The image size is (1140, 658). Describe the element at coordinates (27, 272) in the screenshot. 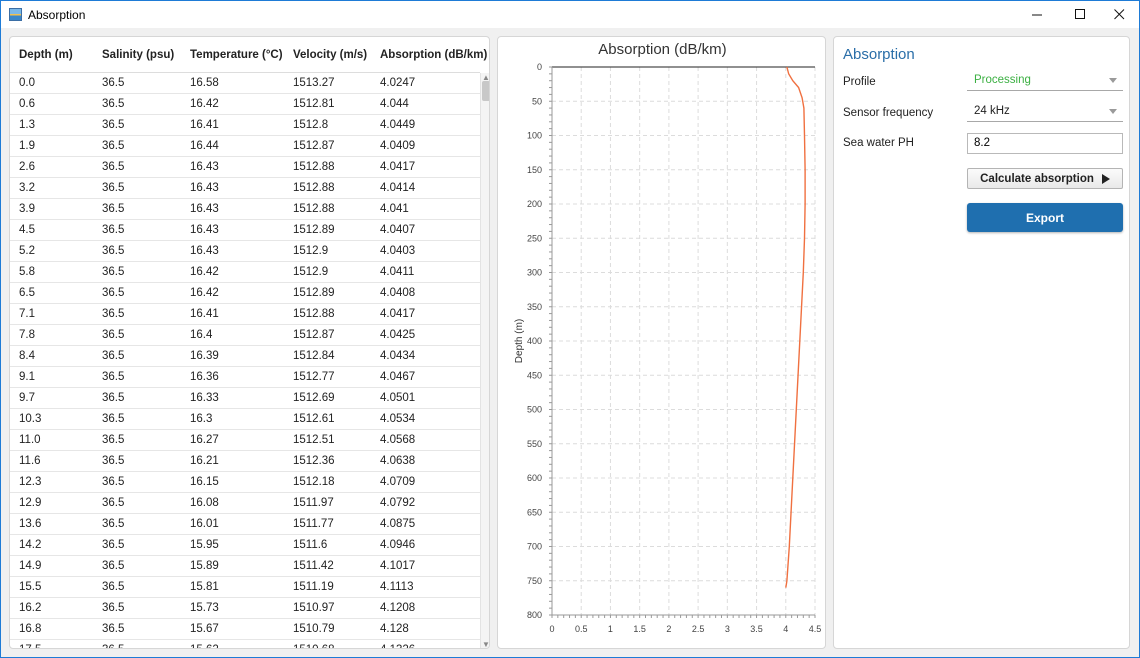

I see `cell-depth: 5.8` at that location.